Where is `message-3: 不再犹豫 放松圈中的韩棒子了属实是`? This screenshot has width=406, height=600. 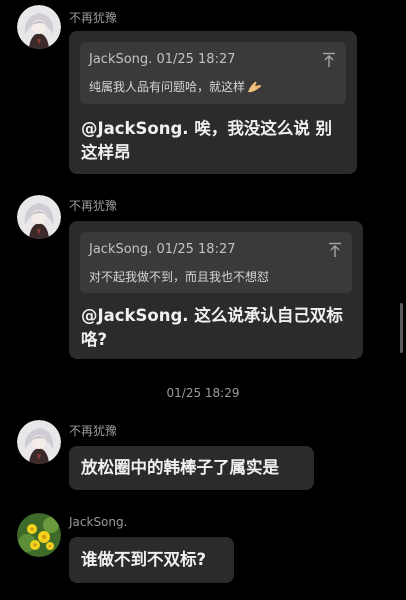
message-3: 不再犹豫 放松圈中的韩棒子了属实是 is located at coordinates (203, 455).